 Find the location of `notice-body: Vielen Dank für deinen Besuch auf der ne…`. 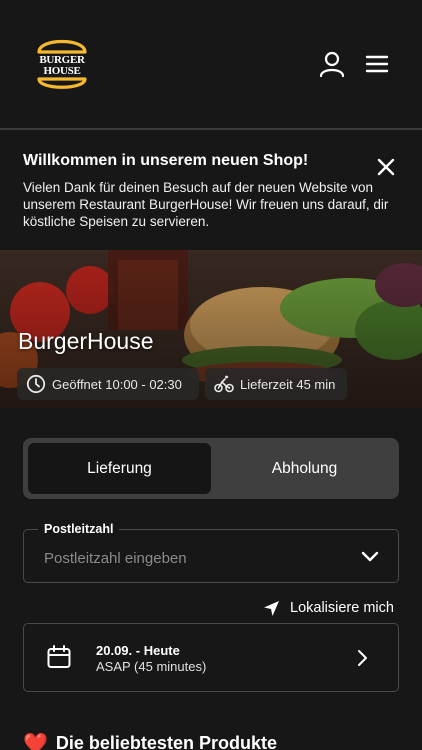

notice-body: Vielen Dank für deinen Besuch auf der ne… is located at coordinates (206, 204).